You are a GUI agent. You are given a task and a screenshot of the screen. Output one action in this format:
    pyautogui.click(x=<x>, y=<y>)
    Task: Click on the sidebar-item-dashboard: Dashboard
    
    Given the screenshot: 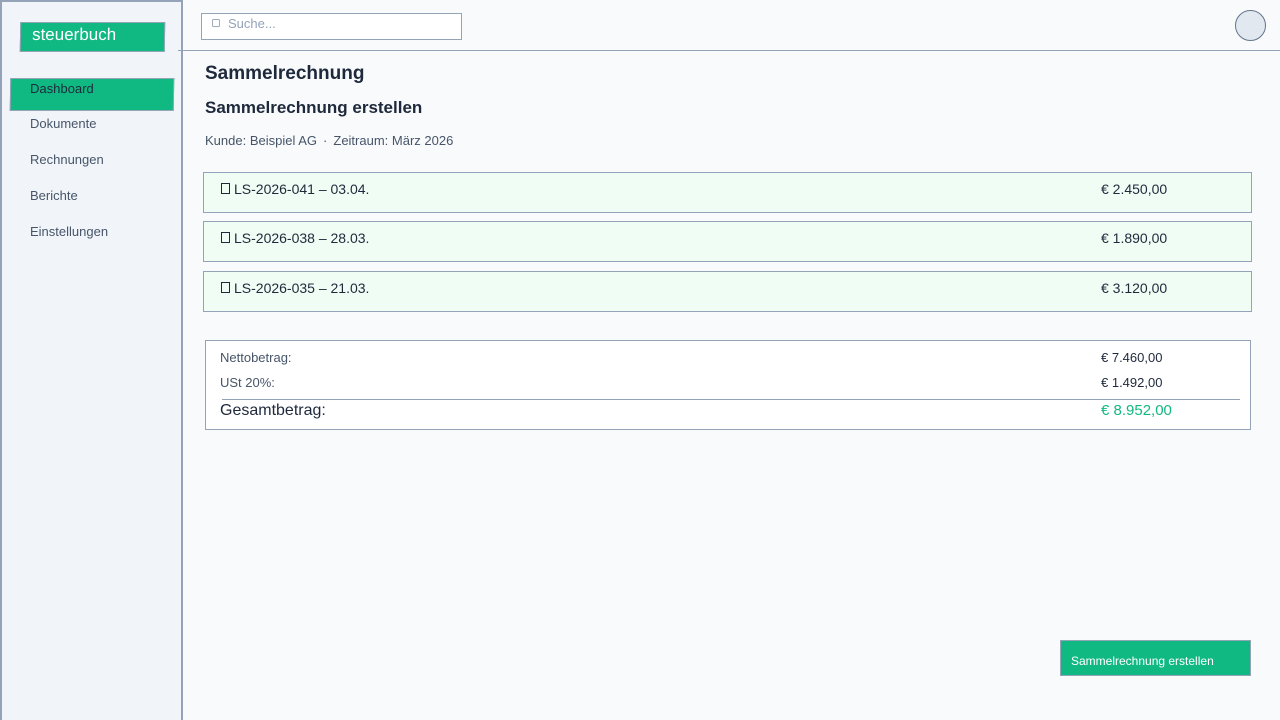 What is the action you would take?
    pyautogui.click(x=92, y=94)
    